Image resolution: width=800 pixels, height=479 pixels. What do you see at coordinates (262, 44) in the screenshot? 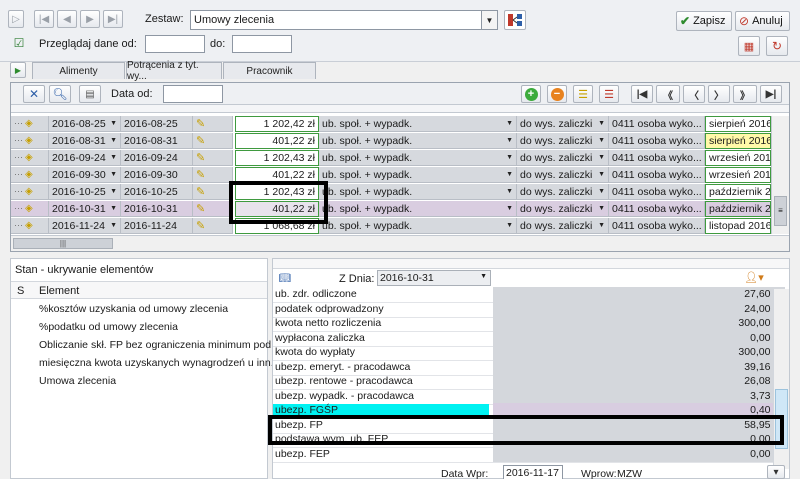
I see `date-to-input` at bounding box center [262, 44].